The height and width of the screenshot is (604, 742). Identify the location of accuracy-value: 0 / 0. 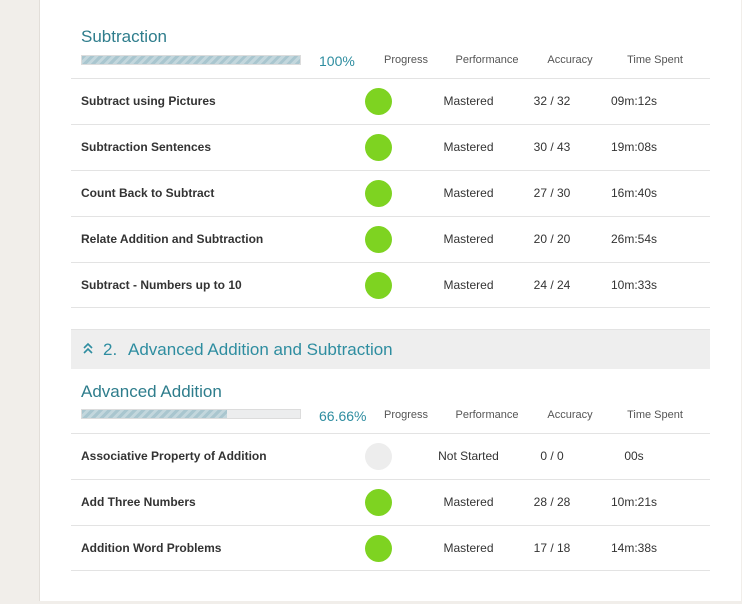
(552, 456).